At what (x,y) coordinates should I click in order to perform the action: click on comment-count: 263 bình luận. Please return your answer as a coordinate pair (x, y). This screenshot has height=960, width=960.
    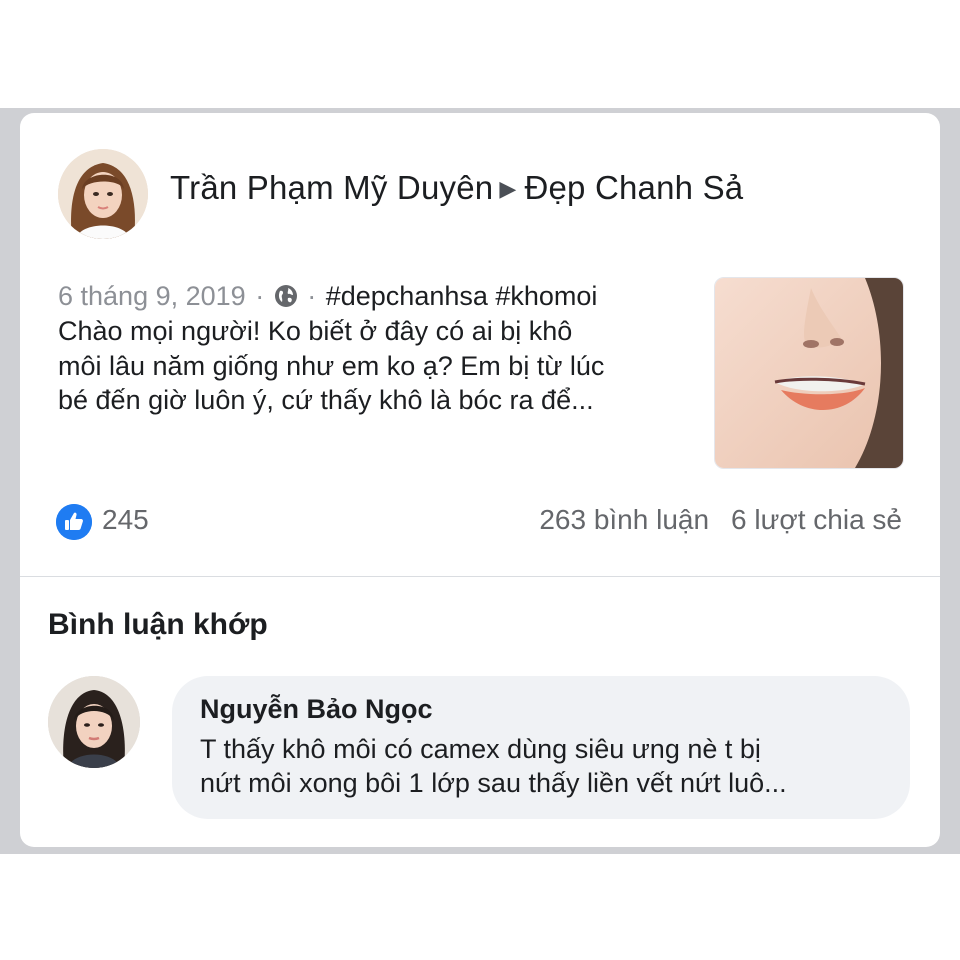
    Looking at the image, I should click on (624, 519).